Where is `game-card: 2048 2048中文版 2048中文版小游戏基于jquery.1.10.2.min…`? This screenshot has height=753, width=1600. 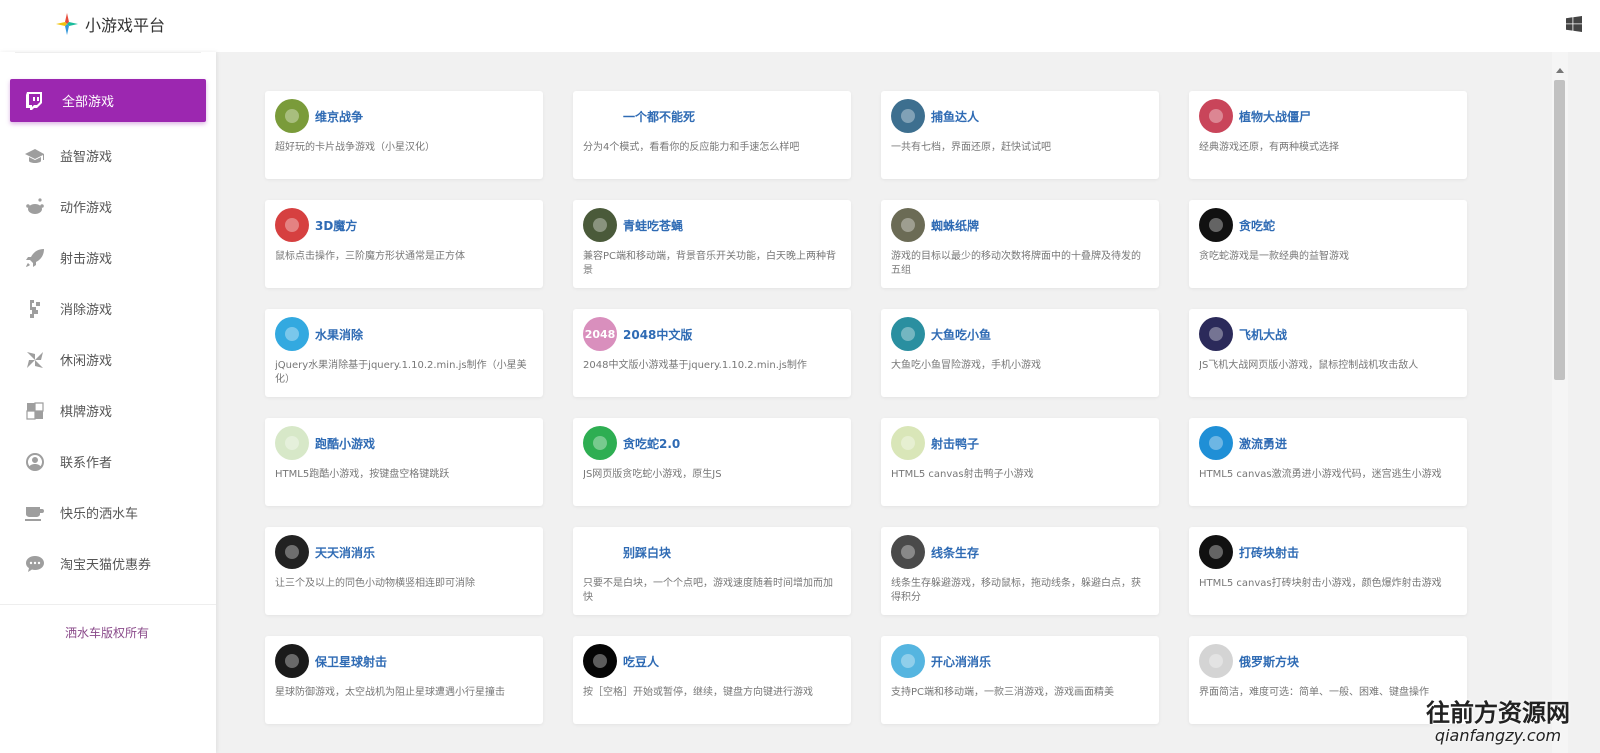
game-card: 2048 2048中文版 2048中文版小游戏基于jquery.1.10.2.min… is located at coordinates (712, 353).